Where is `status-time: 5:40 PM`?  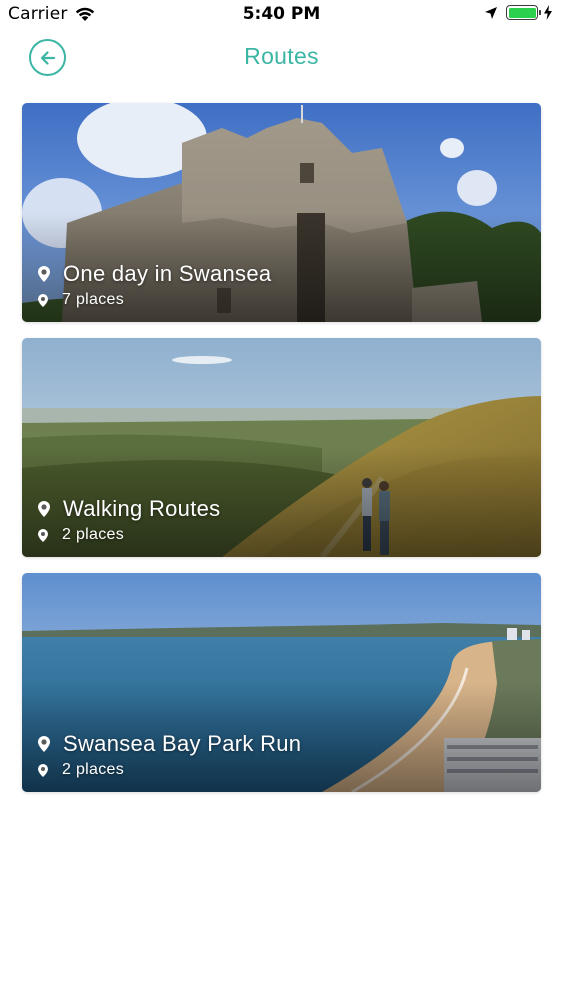
status-time: 5:40 PM is located at coordinates (281, 14).